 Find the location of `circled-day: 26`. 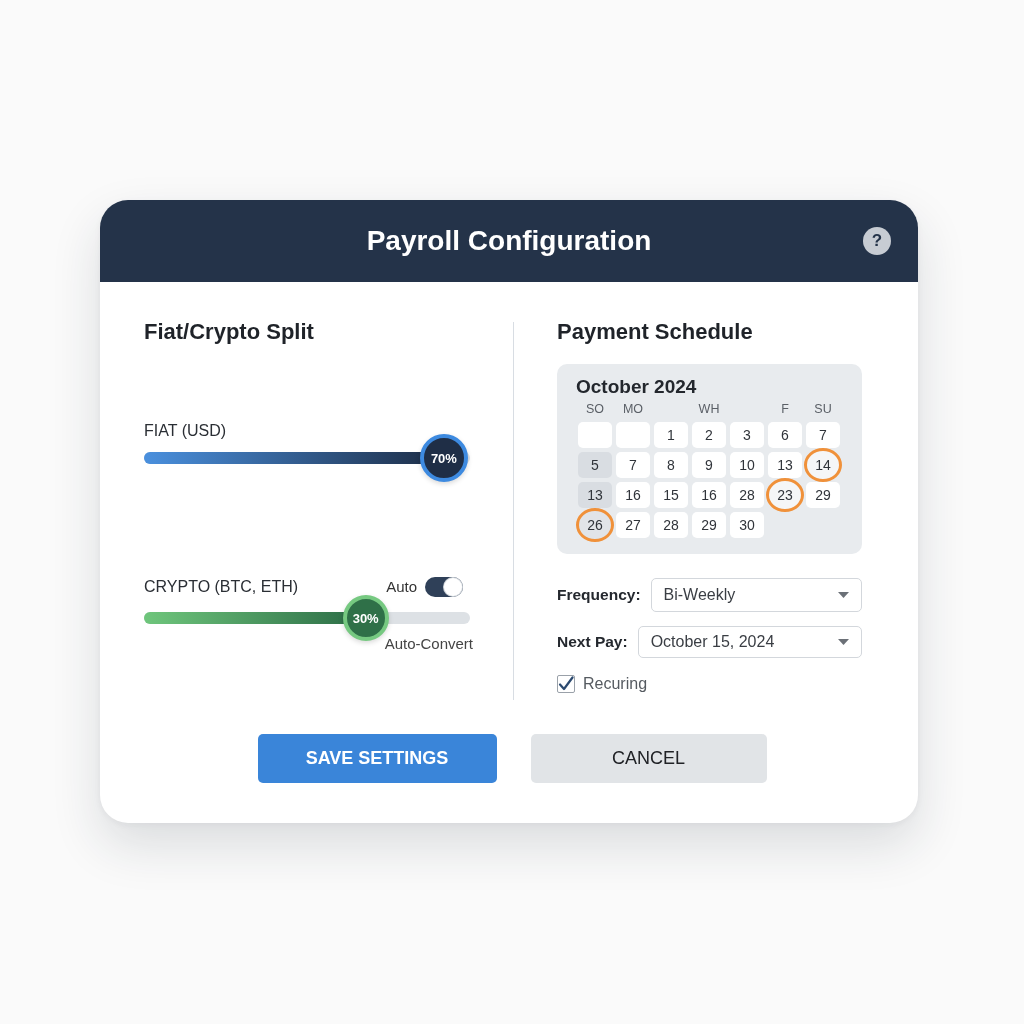

circled-day: 26 is located at coordinates (595, 525).